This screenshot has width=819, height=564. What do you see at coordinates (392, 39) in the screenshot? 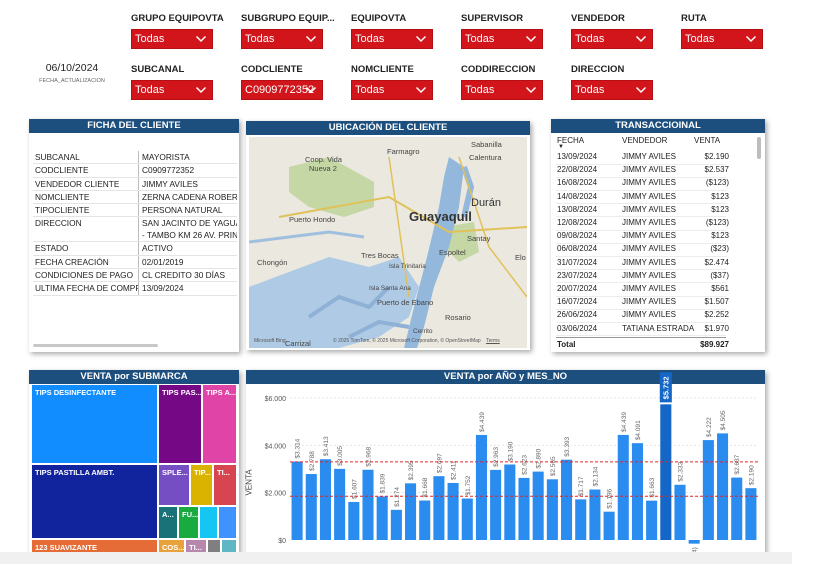
I see `filter-dropdown-2: Todas` at bounding box center [392, 39].